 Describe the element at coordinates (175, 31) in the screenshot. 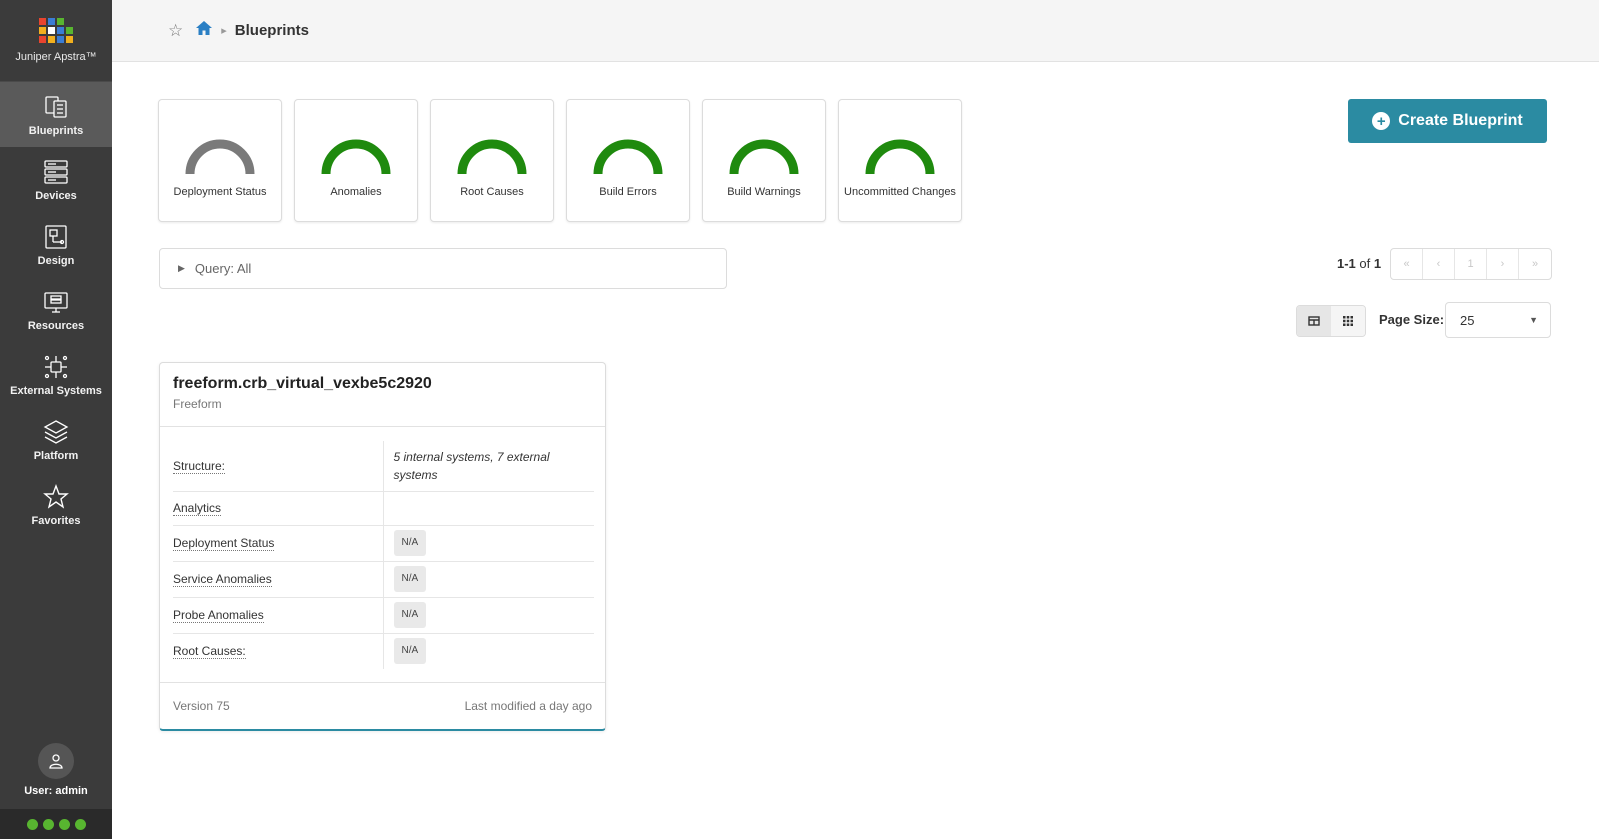

I see `favorite-star-icon: ☆` at that location.